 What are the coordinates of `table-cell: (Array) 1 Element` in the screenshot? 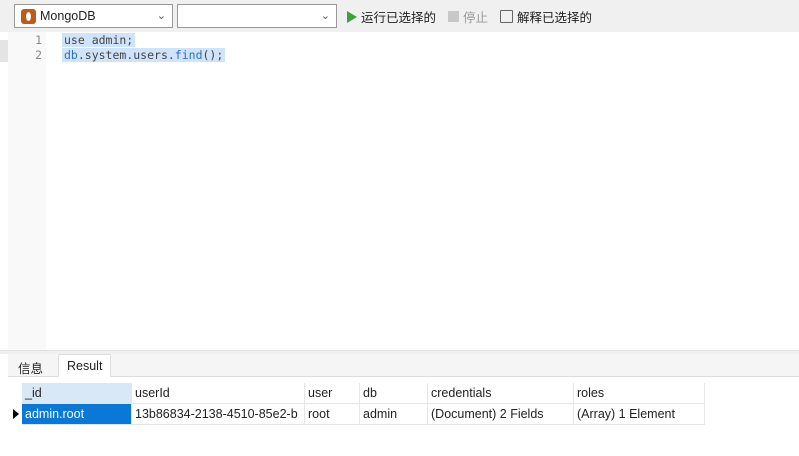 It's located at (639, 414).